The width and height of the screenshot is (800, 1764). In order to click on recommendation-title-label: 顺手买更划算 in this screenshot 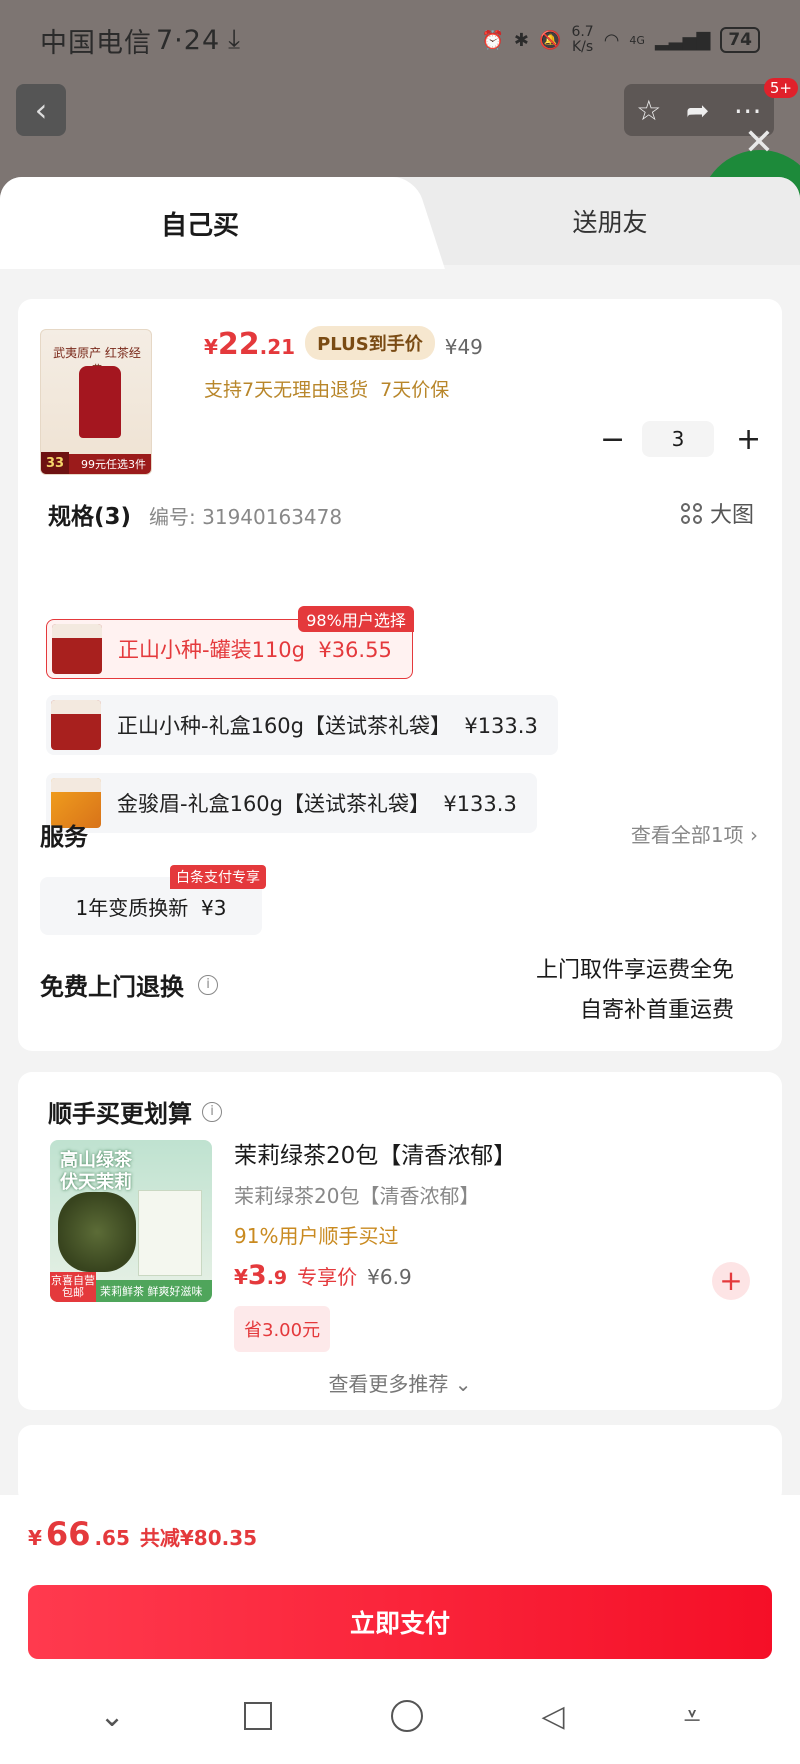, I will do `click(120, 1114)`.